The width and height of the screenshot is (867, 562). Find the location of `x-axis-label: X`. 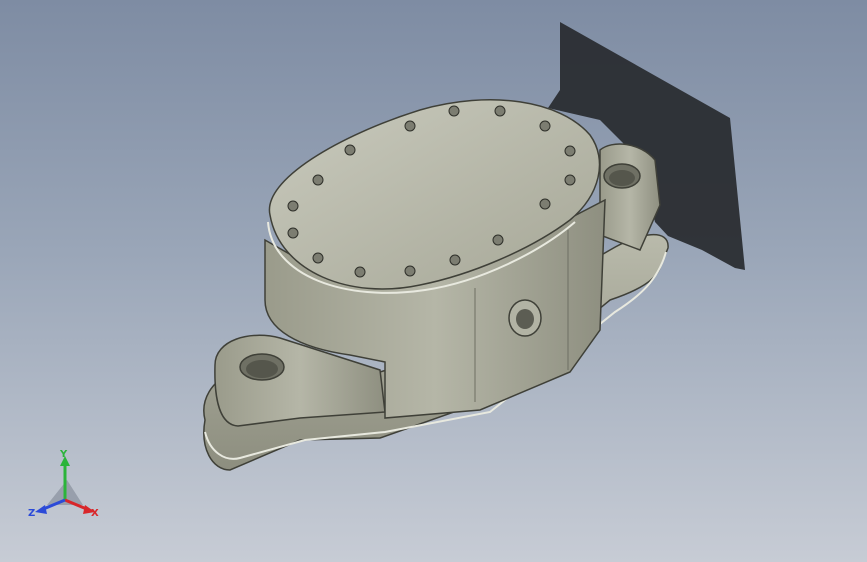

x-axis-label: X is located at coordinates (95, 513).